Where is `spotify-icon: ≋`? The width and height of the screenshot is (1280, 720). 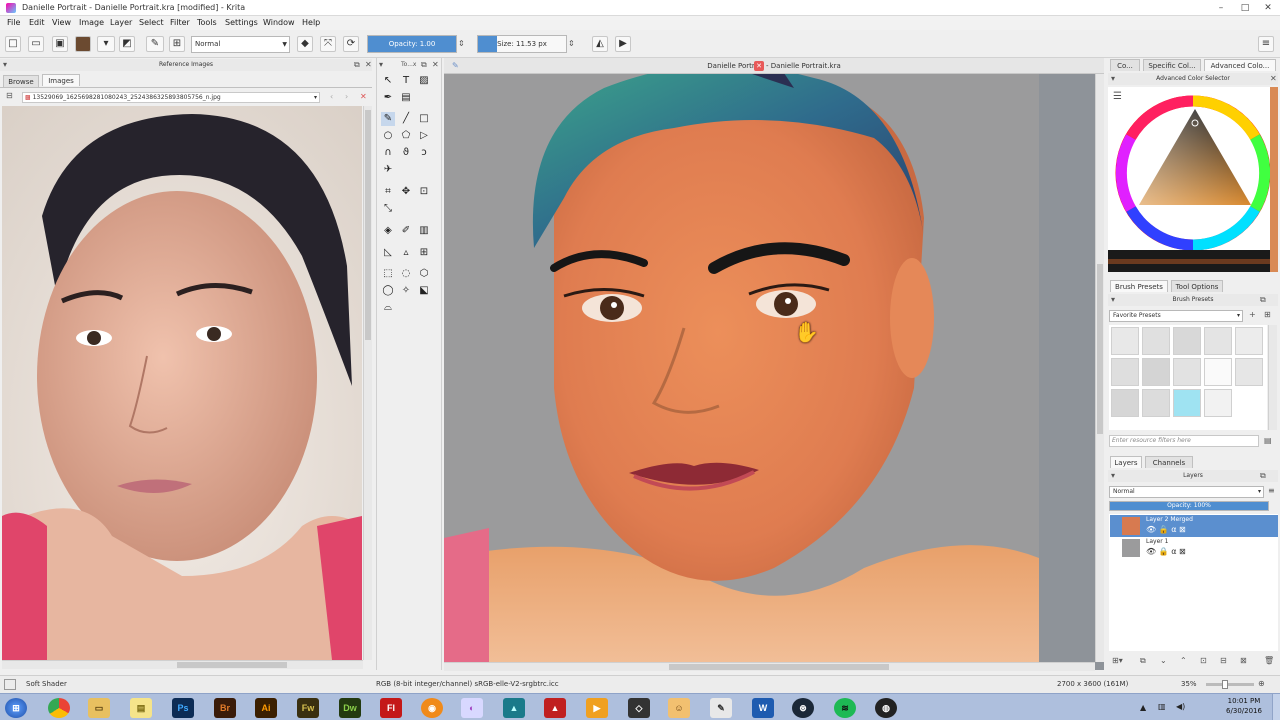
spotify-icon: ≋ is located at coordinates (845, 708).